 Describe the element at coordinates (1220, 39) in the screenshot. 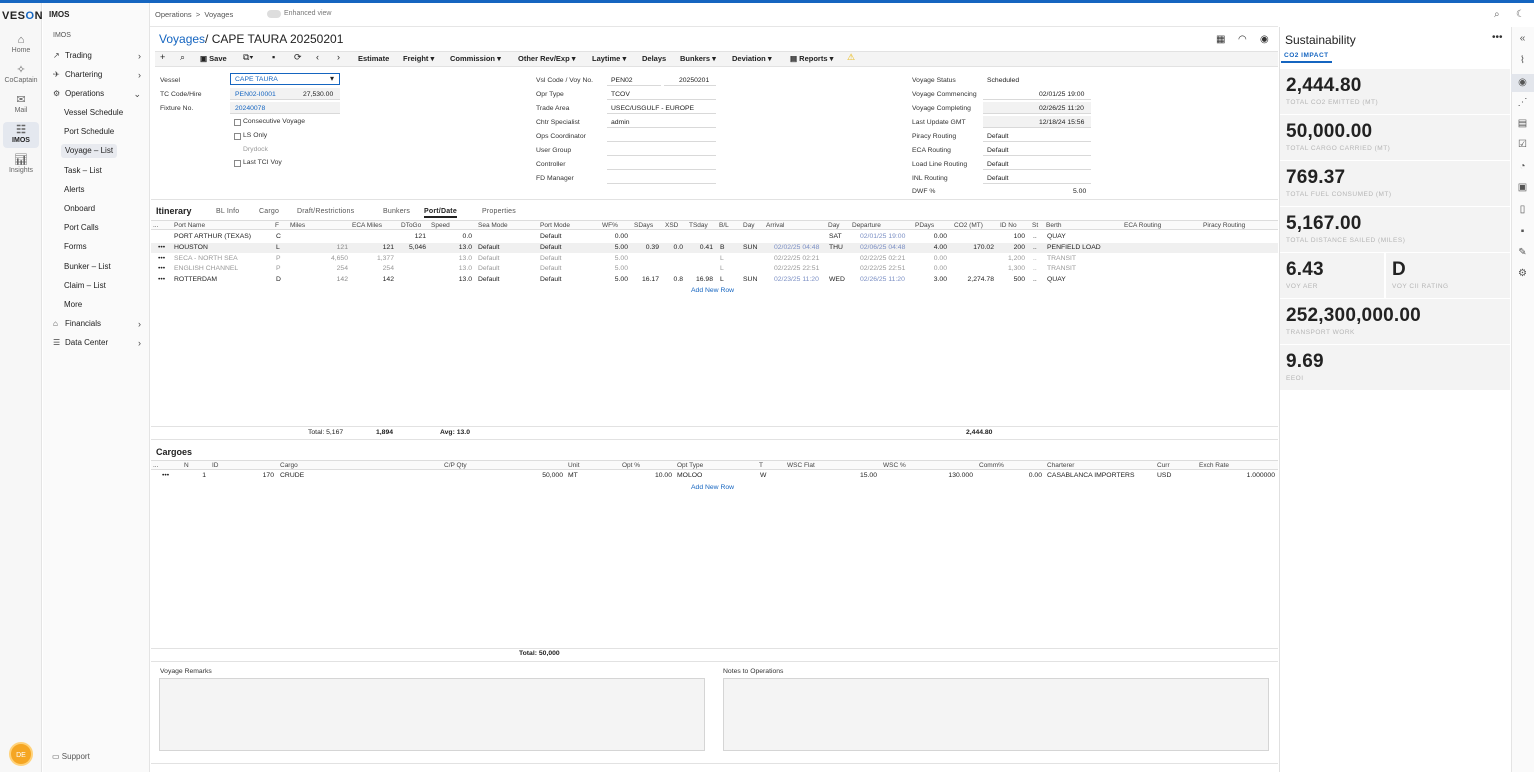

I see `grid-icon: ▦` at that location.